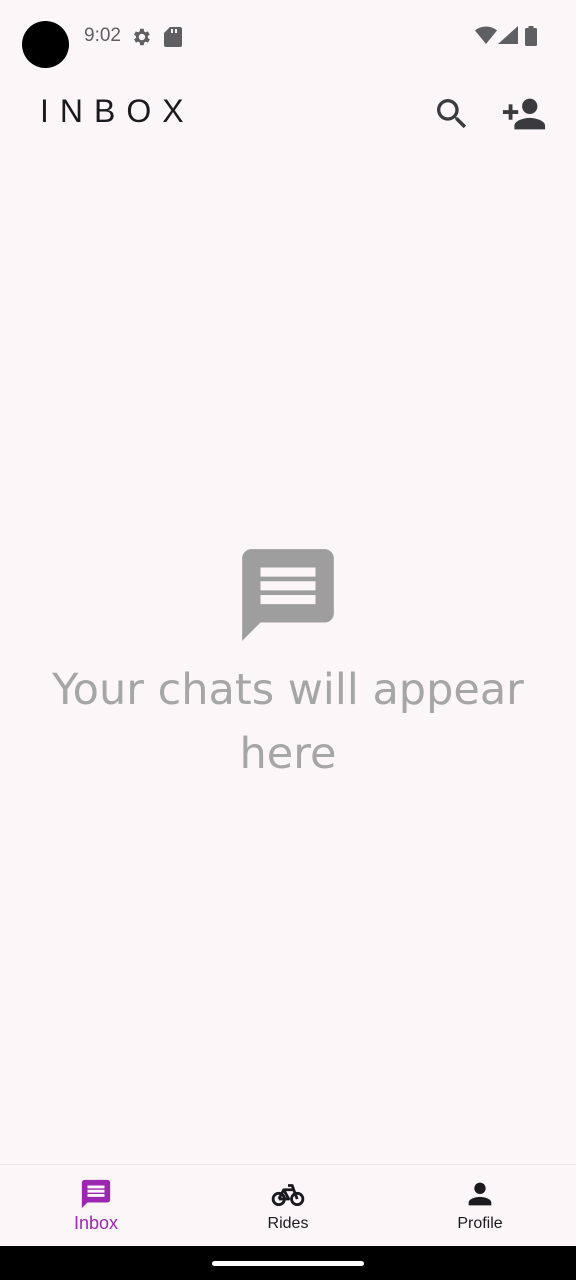 The height and width of the screenshot is (1280, 576). I want to click on nav-label-rides: Rides, so click(288, 1223).